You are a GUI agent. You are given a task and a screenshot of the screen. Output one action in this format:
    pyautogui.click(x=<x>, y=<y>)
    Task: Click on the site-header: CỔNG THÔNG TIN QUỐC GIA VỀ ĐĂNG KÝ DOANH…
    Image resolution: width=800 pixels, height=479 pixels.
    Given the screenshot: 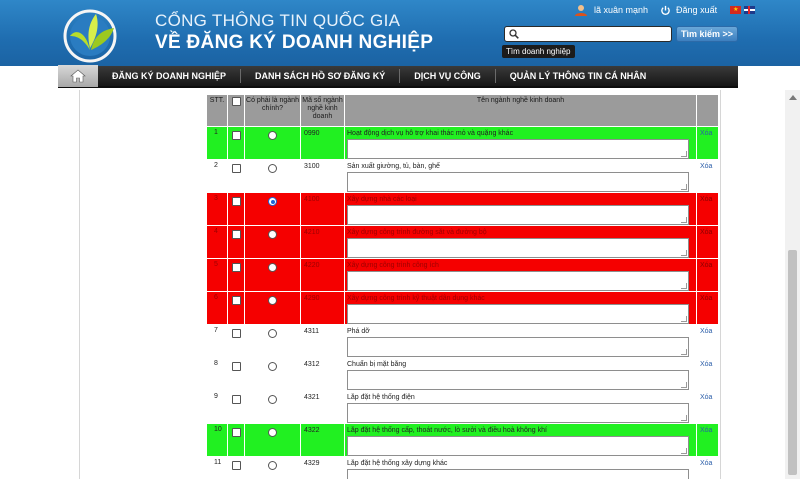 What is the action you would take?
    pyautogui.click(x=400, y=33)
    